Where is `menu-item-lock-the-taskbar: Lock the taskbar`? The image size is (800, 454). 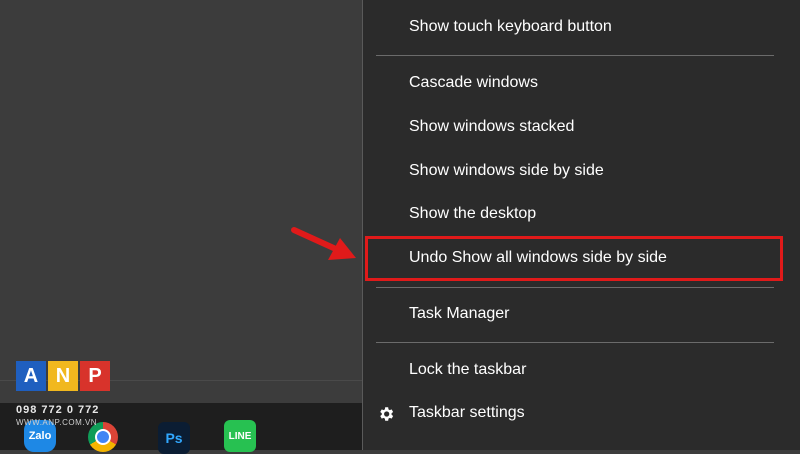 menu-item-lock-the-taskbar: Lock the taskbar is located at coordinates (581, 370).